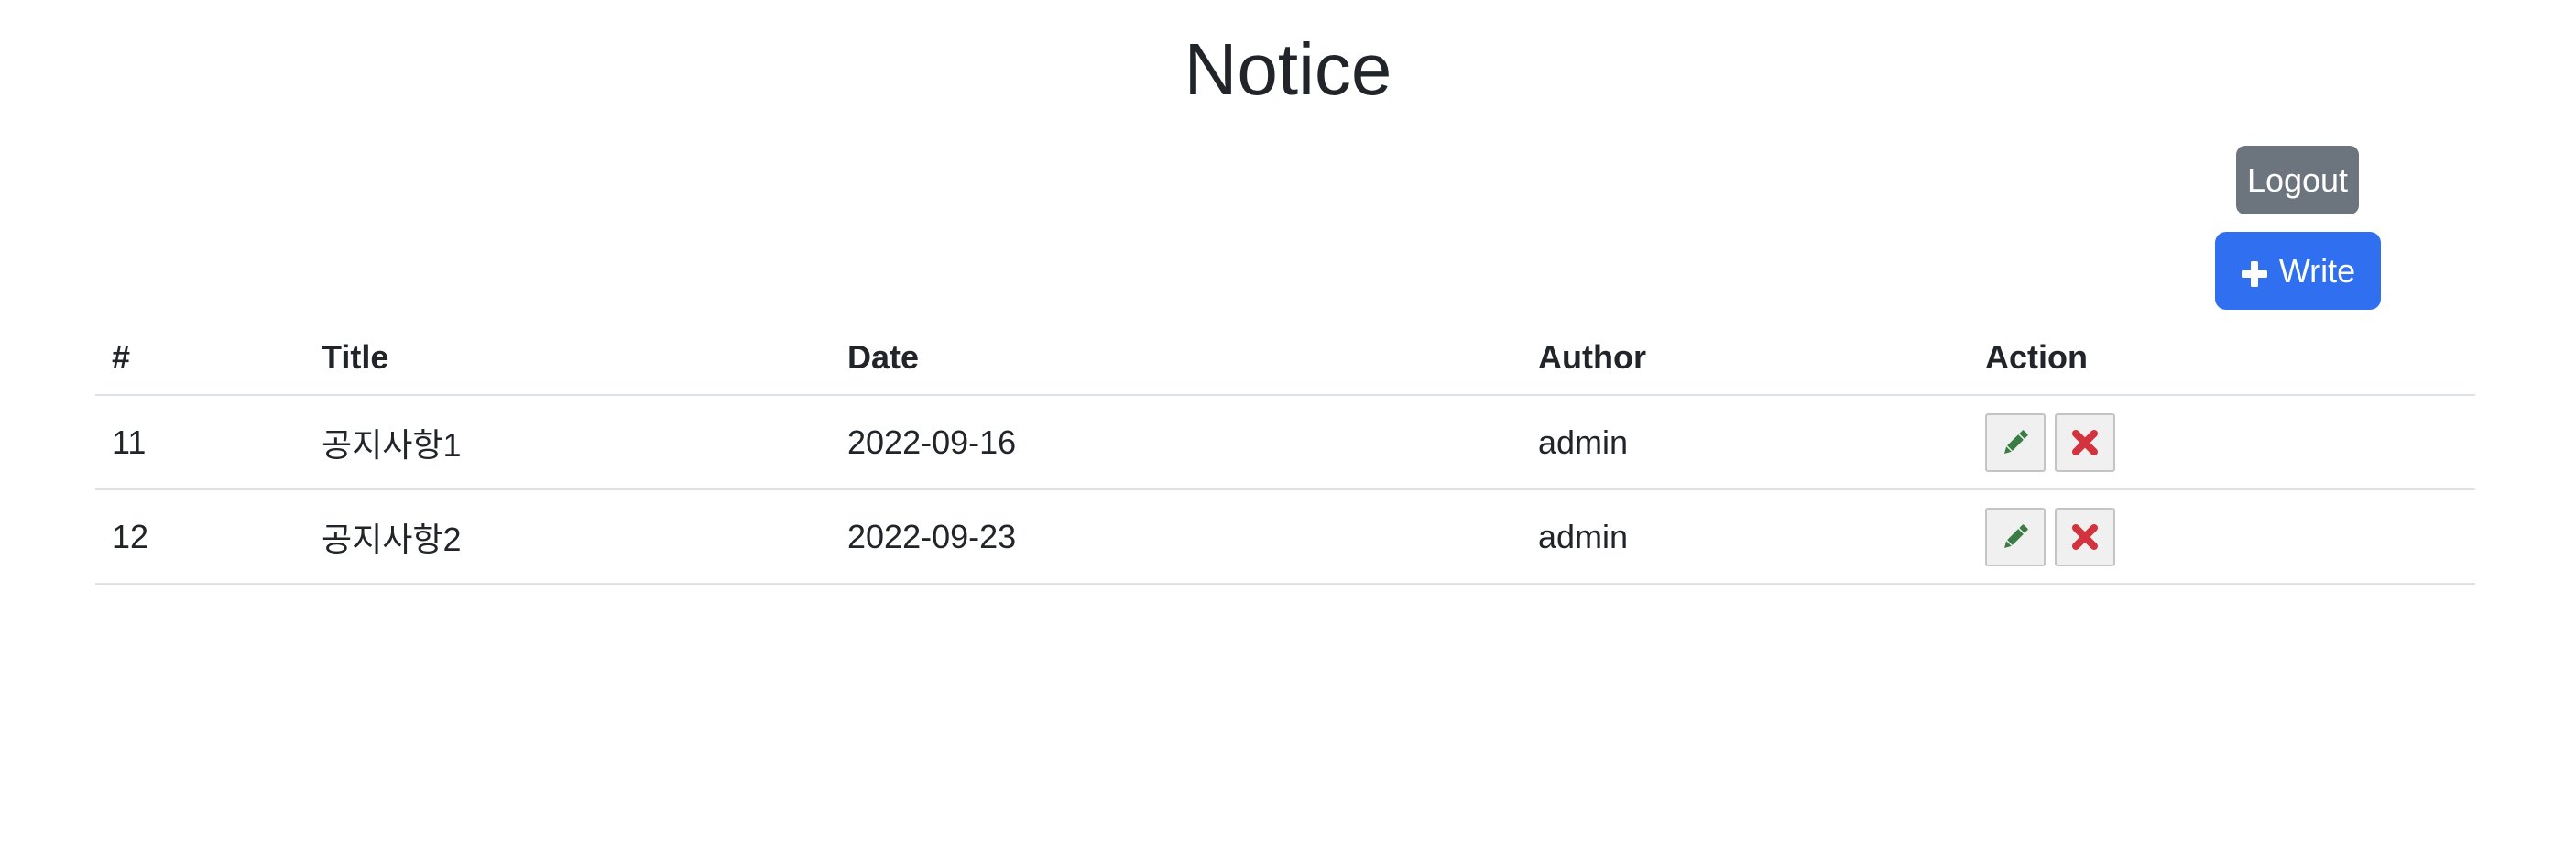  What do you see at coordinates (884, 357) in the screenshot?
I see `header-date: Date` at bounding box center [884, 357].